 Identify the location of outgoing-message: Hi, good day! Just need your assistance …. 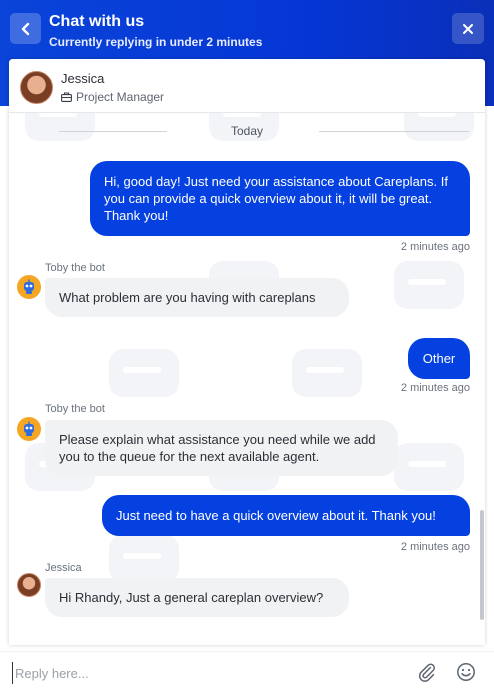
(280, 198).